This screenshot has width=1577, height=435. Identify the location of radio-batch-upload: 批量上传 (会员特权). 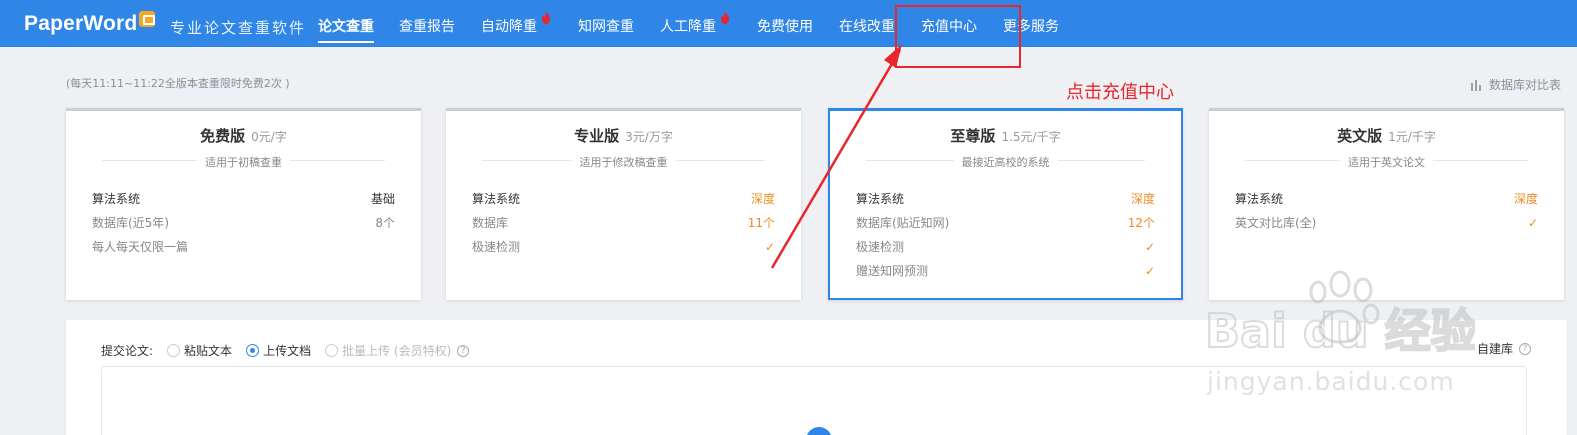
(388, 350).